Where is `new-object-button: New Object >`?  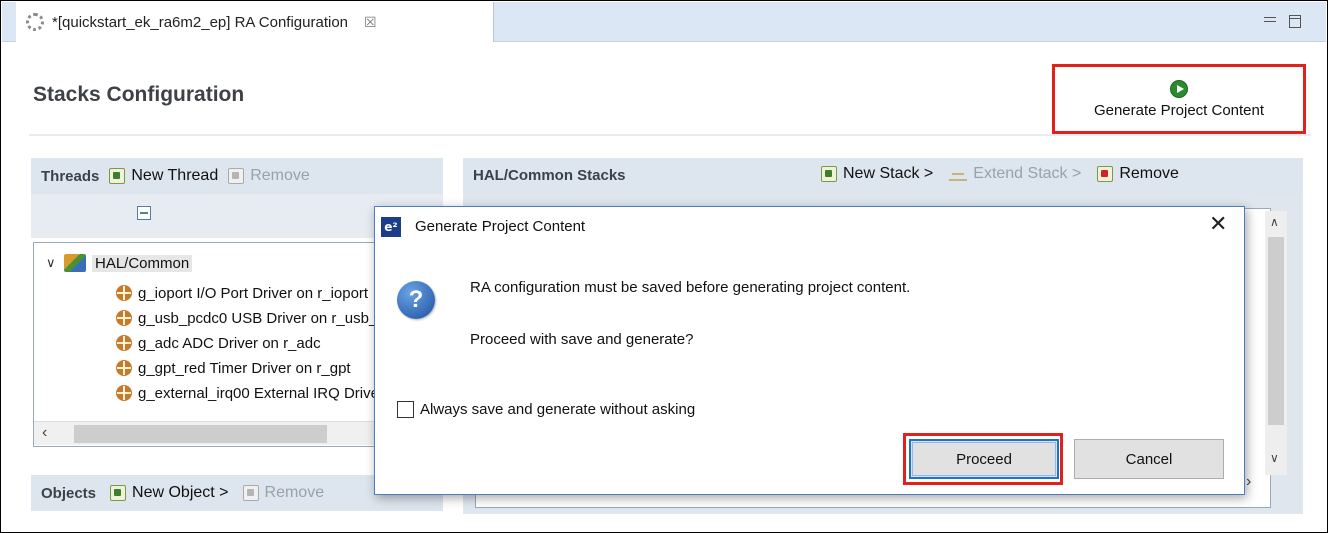
new-object-button: New Object > is located at coordinates (169, 493).